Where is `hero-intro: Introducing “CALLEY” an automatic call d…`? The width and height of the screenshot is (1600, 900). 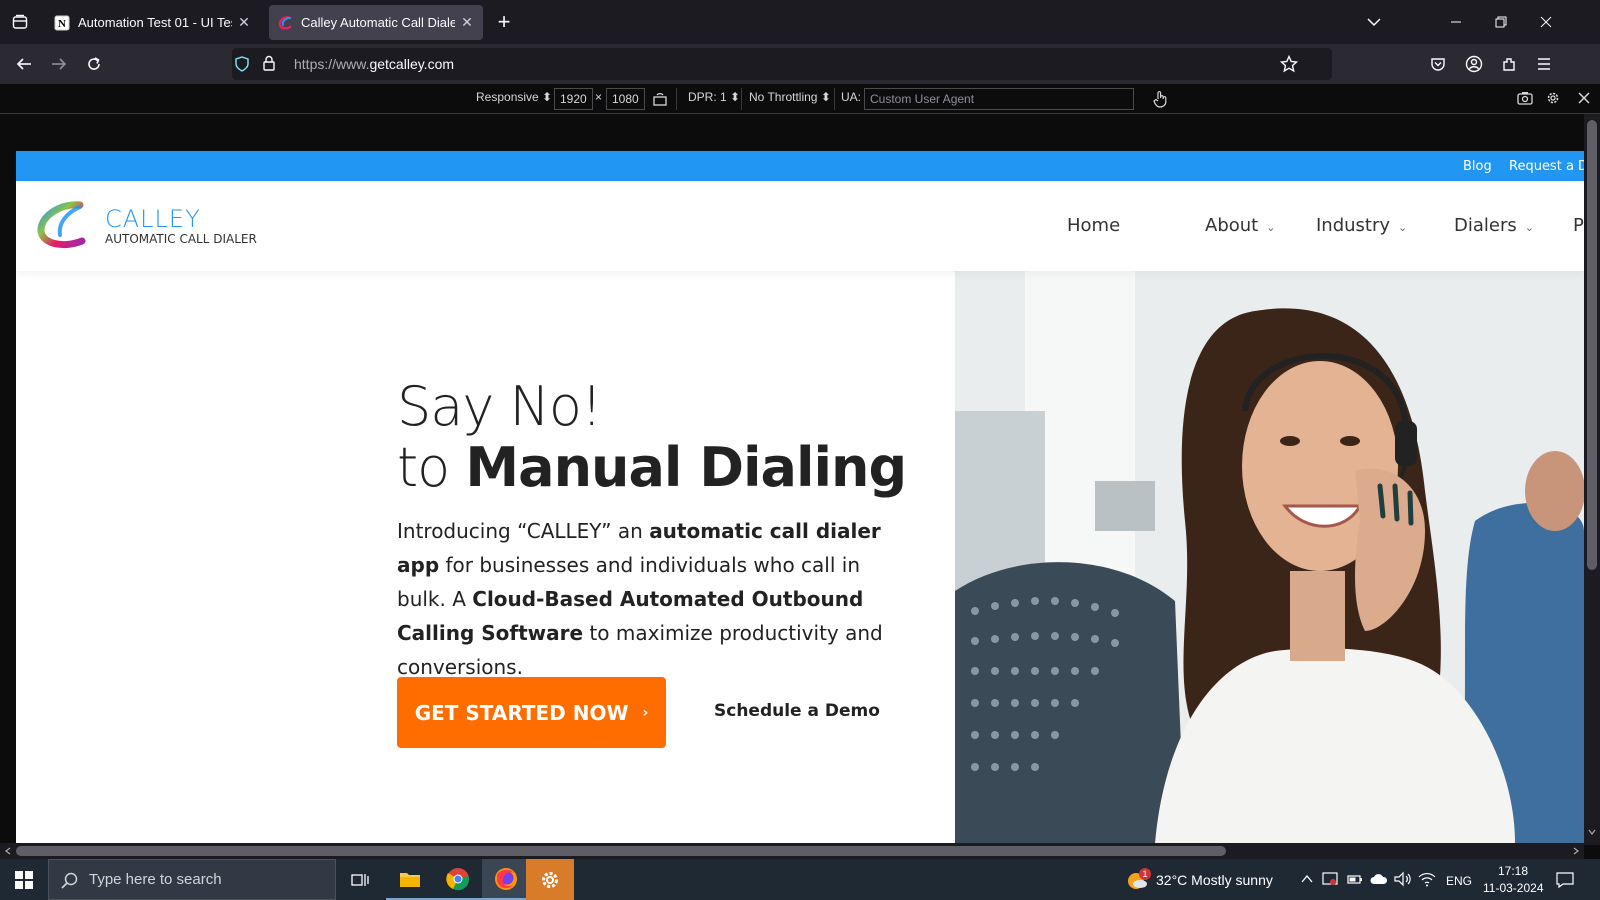
hero-intro: Introducing “CALLEY” an automatic call d… is located at coordinates (647, 599).